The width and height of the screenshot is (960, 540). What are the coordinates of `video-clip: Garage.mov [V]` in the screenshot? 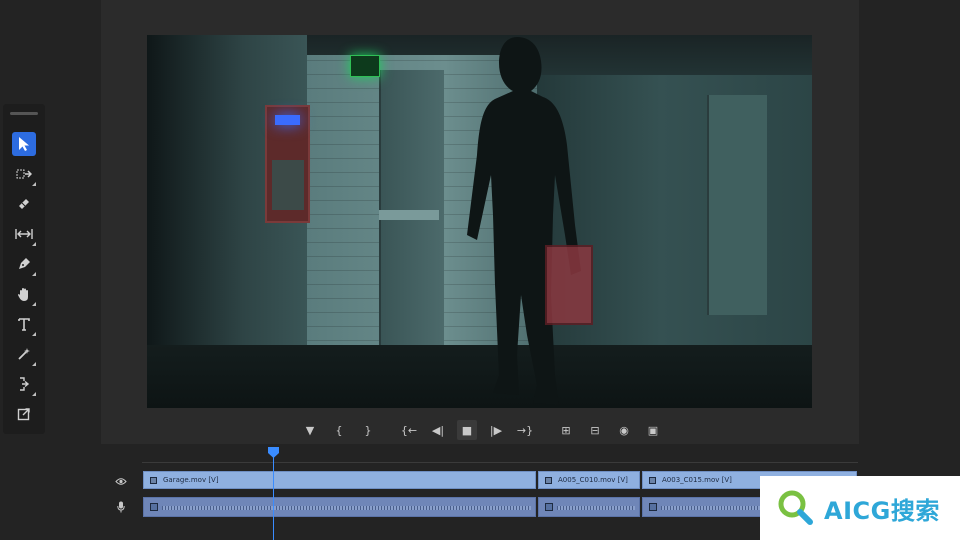 It's located at (339, 480).